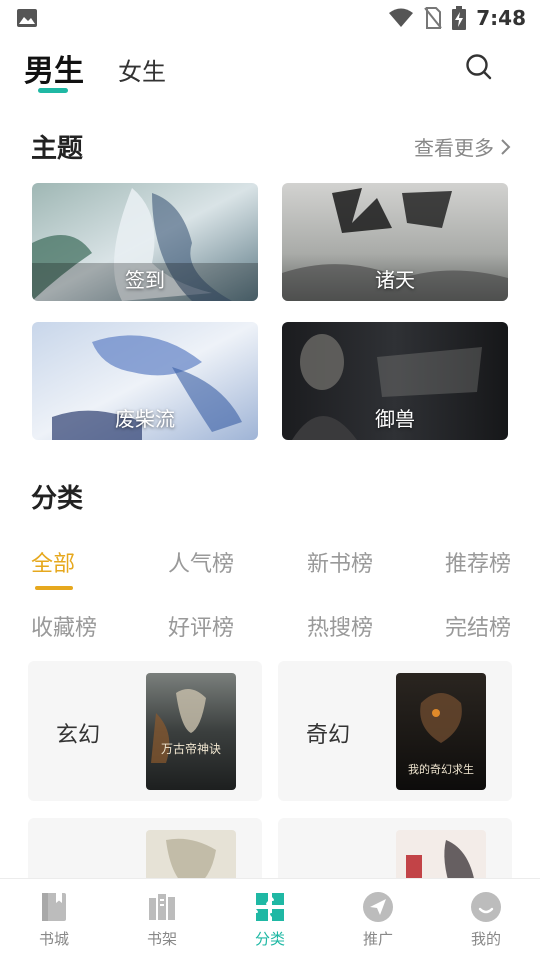 This screenshot has width=540, height=960. I want to click on tab-male-label: 男生, so click(54, 71).